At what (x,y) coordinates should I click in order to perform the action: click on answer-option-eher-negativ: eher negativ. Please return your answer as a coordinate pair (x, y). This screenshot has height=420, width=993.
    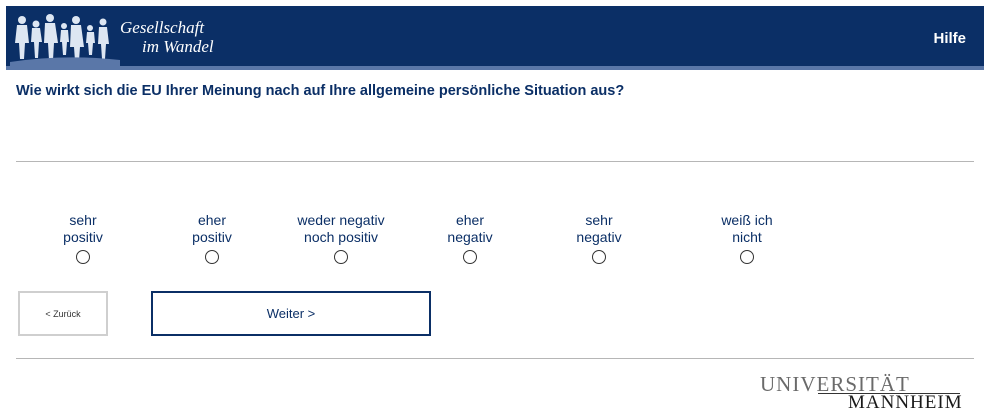
    Looking at the image, I should click on (470, 238).